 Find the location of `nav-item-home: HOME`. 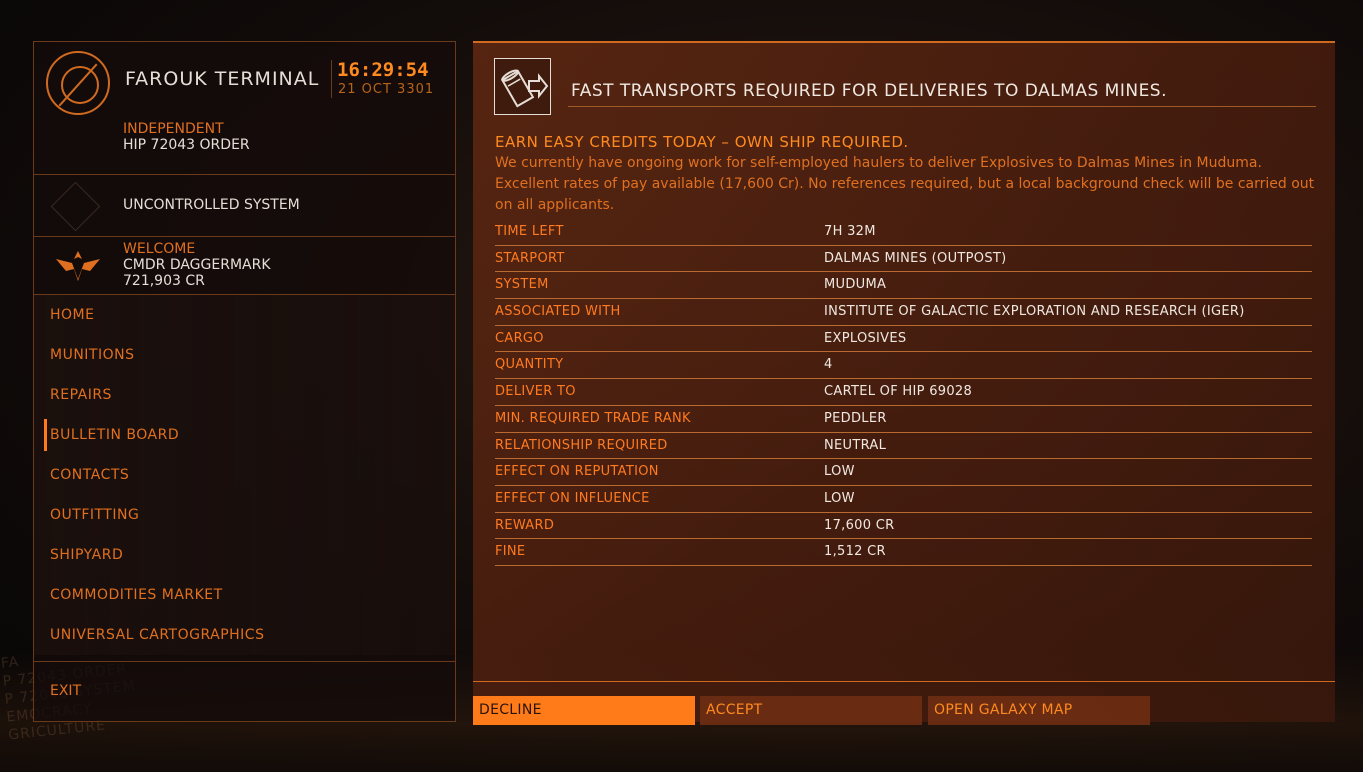

nav-item-home: HOME is located at coordinates (244, 315).